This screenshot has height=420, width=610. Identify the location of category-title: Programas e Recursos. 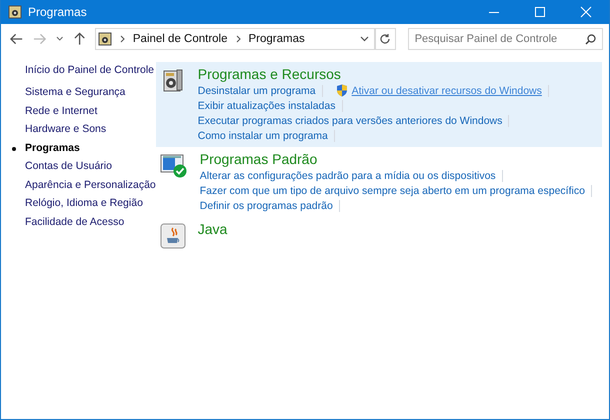
(375, 74).